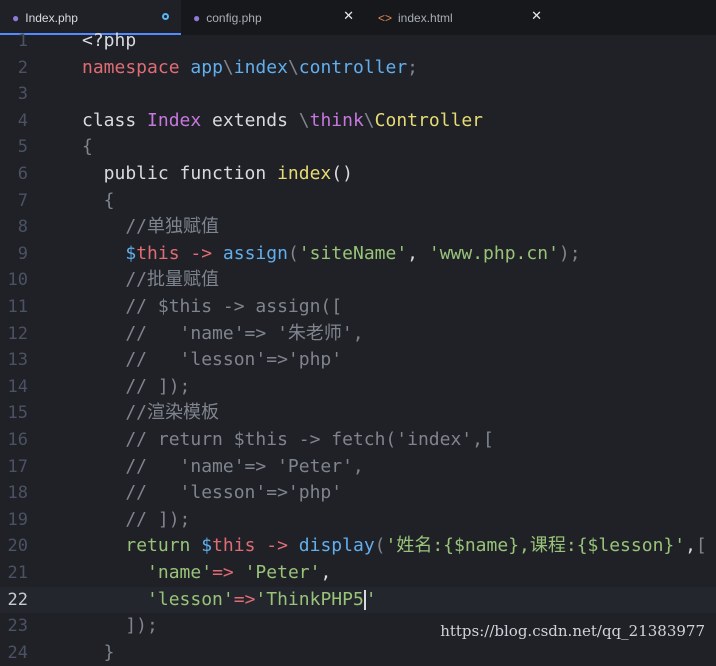 This screenshot has height=666, width=716. I want to click on code-line: 2 namespace app\index\controller;, so click(358, 68).